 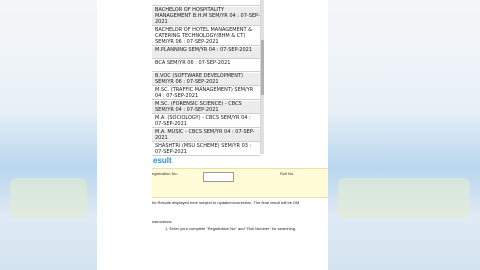 I want to click on course-item: M.PLANNING SEM/YR 04 : 07-SEP-2021, so click(x=206, y=53).